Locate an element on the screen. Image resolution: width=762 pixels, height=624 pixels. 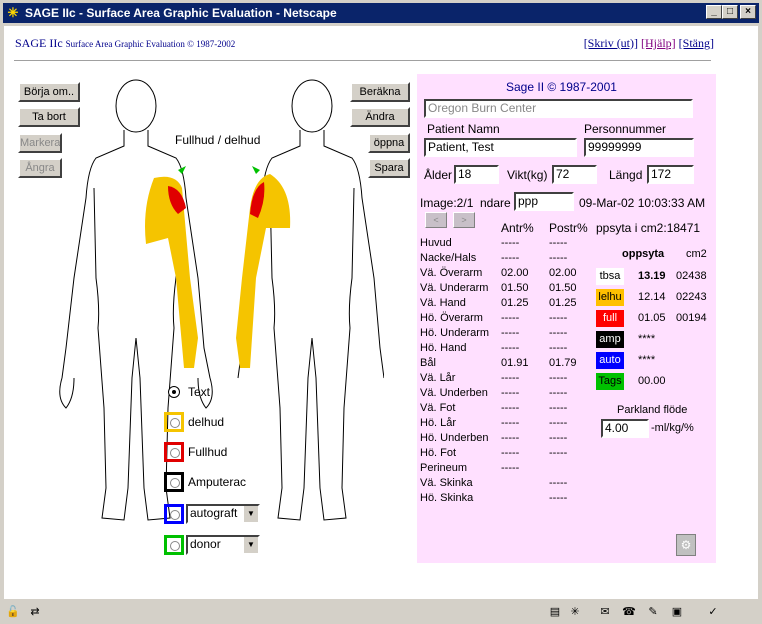
text-radio is located at coordinates (174, 392).